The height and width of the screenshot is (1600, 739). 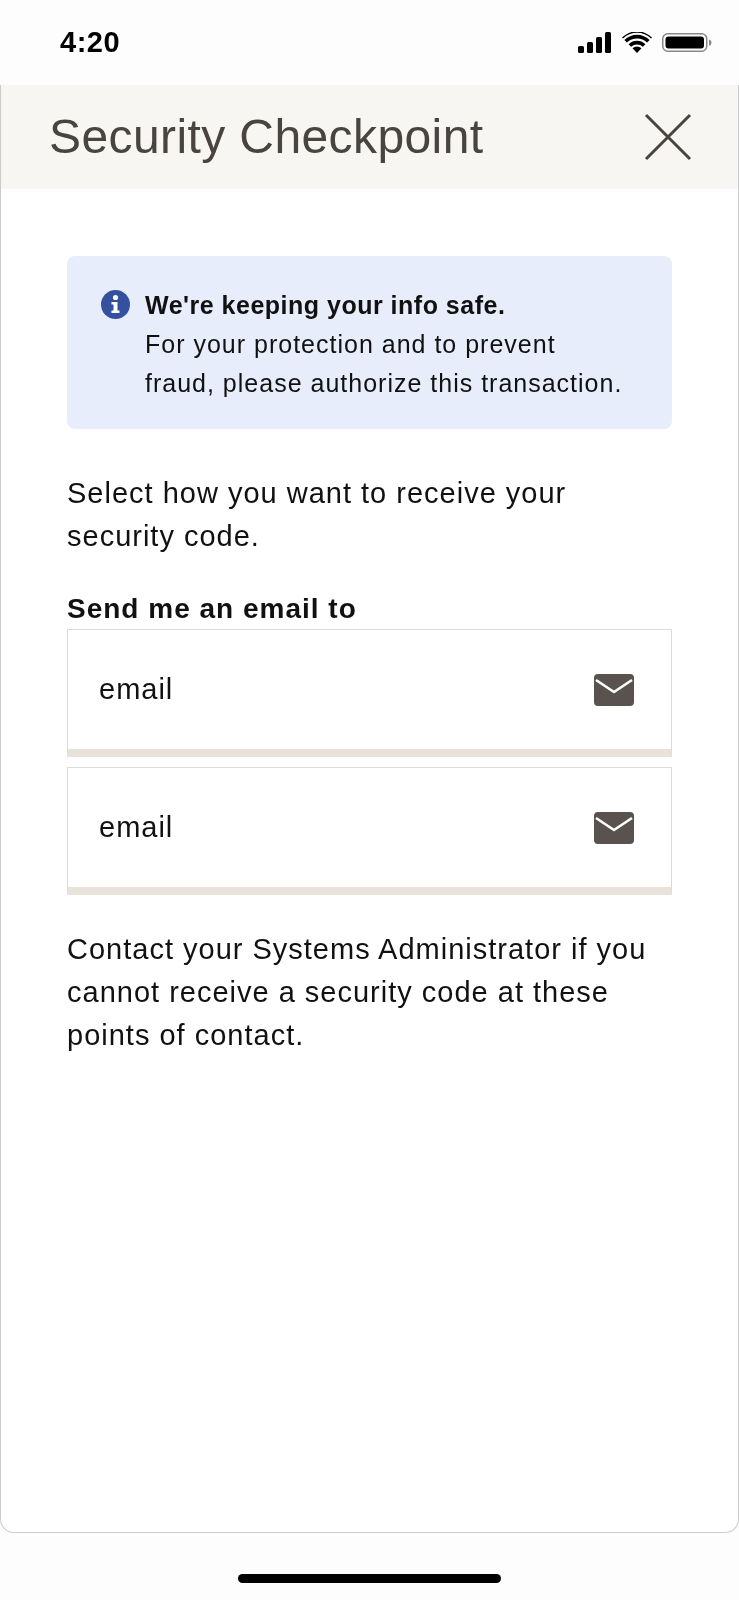 What do you see at coordinates (687, 42) in the screenshot?
I see `battery-icon` at bounding box center [687, 42].